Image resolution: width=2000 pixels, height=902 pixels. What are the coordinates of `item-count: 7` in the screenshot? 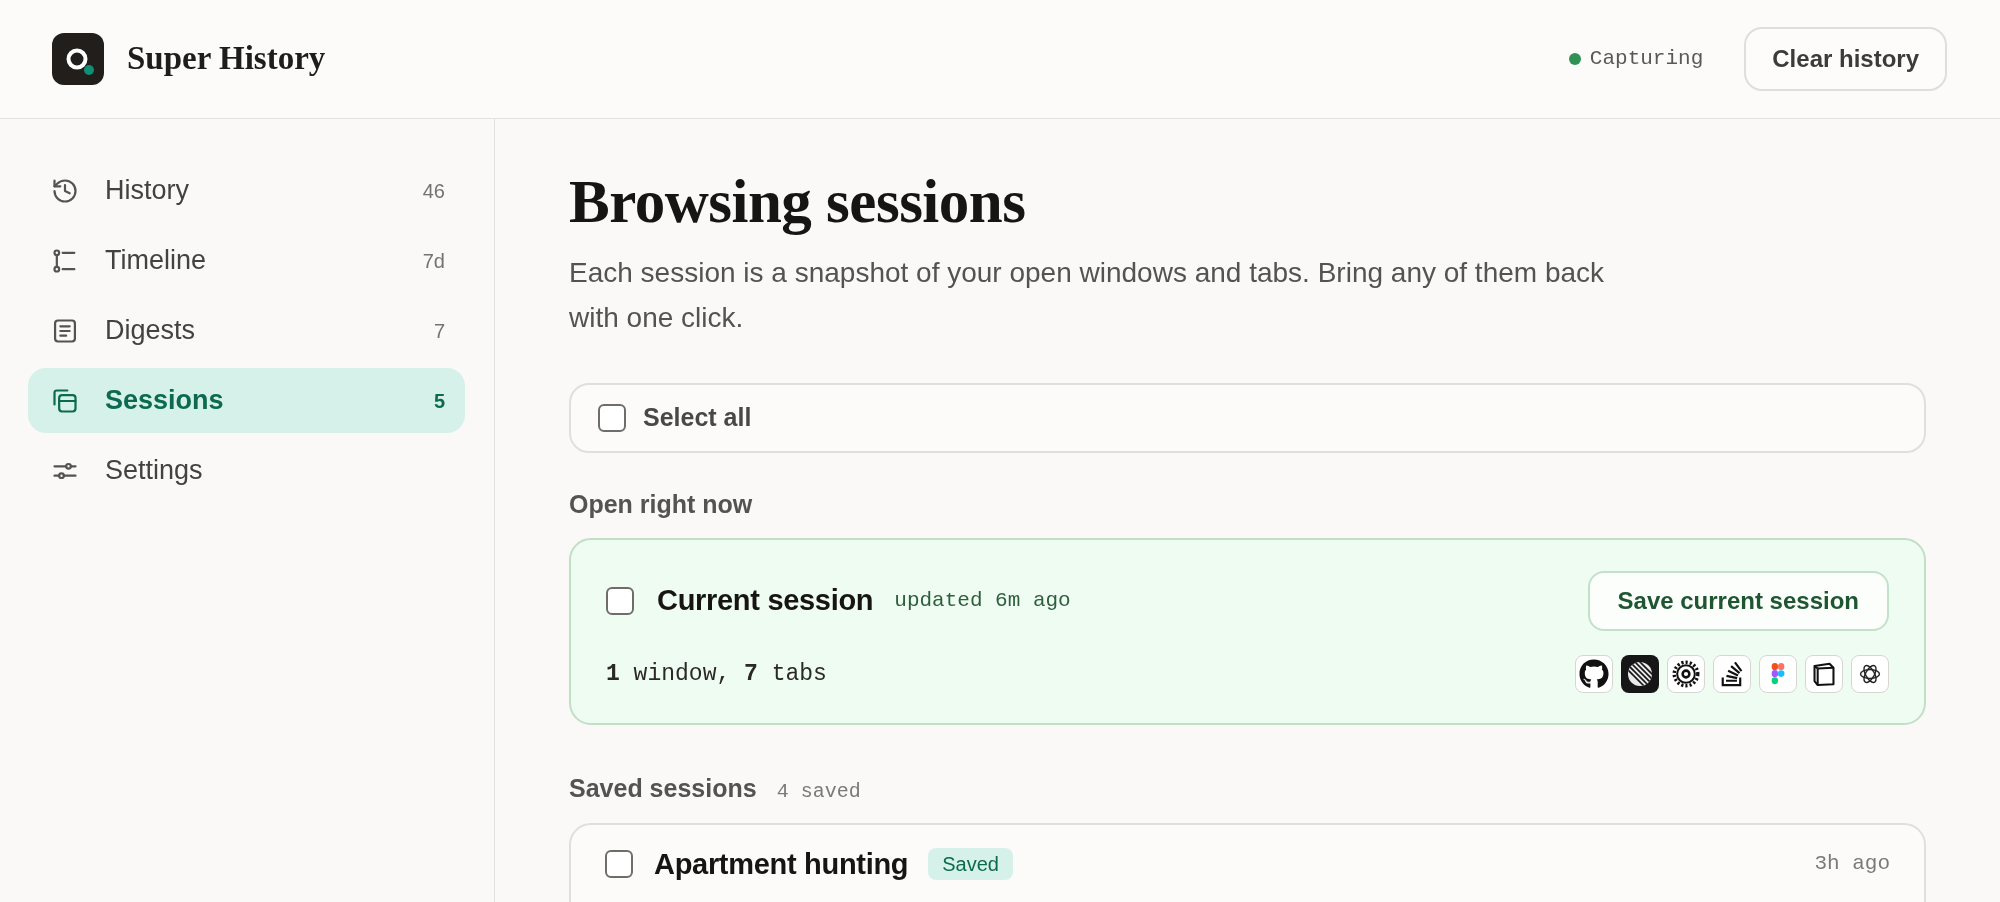 It's located at (439, 331).